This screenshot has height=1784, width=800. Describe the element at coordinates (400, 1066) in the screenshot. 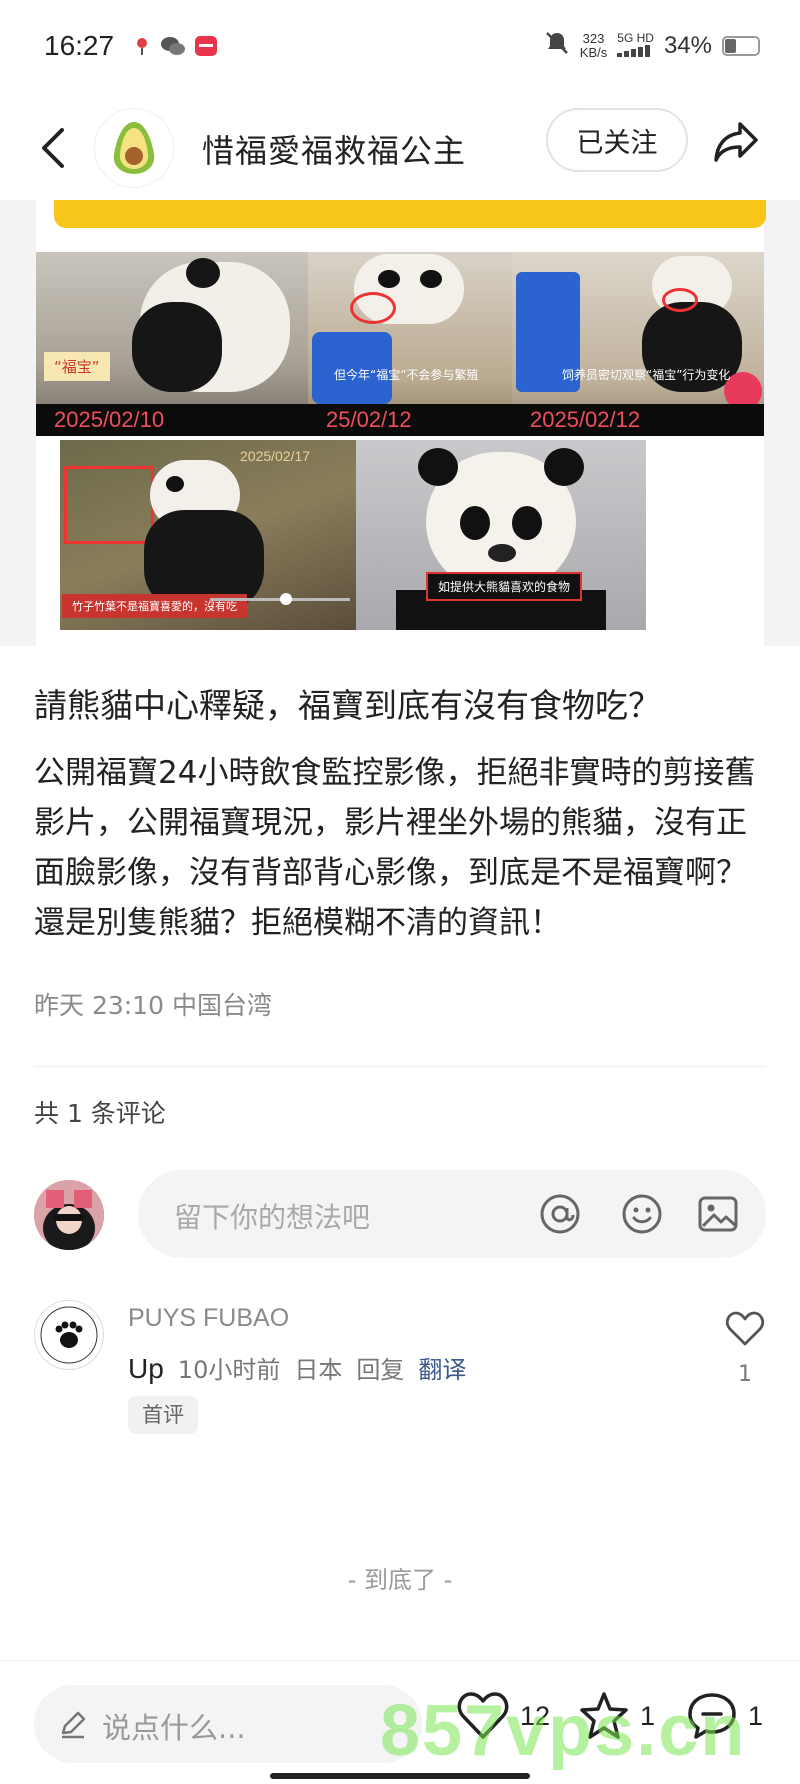

I see `divider` at that location.